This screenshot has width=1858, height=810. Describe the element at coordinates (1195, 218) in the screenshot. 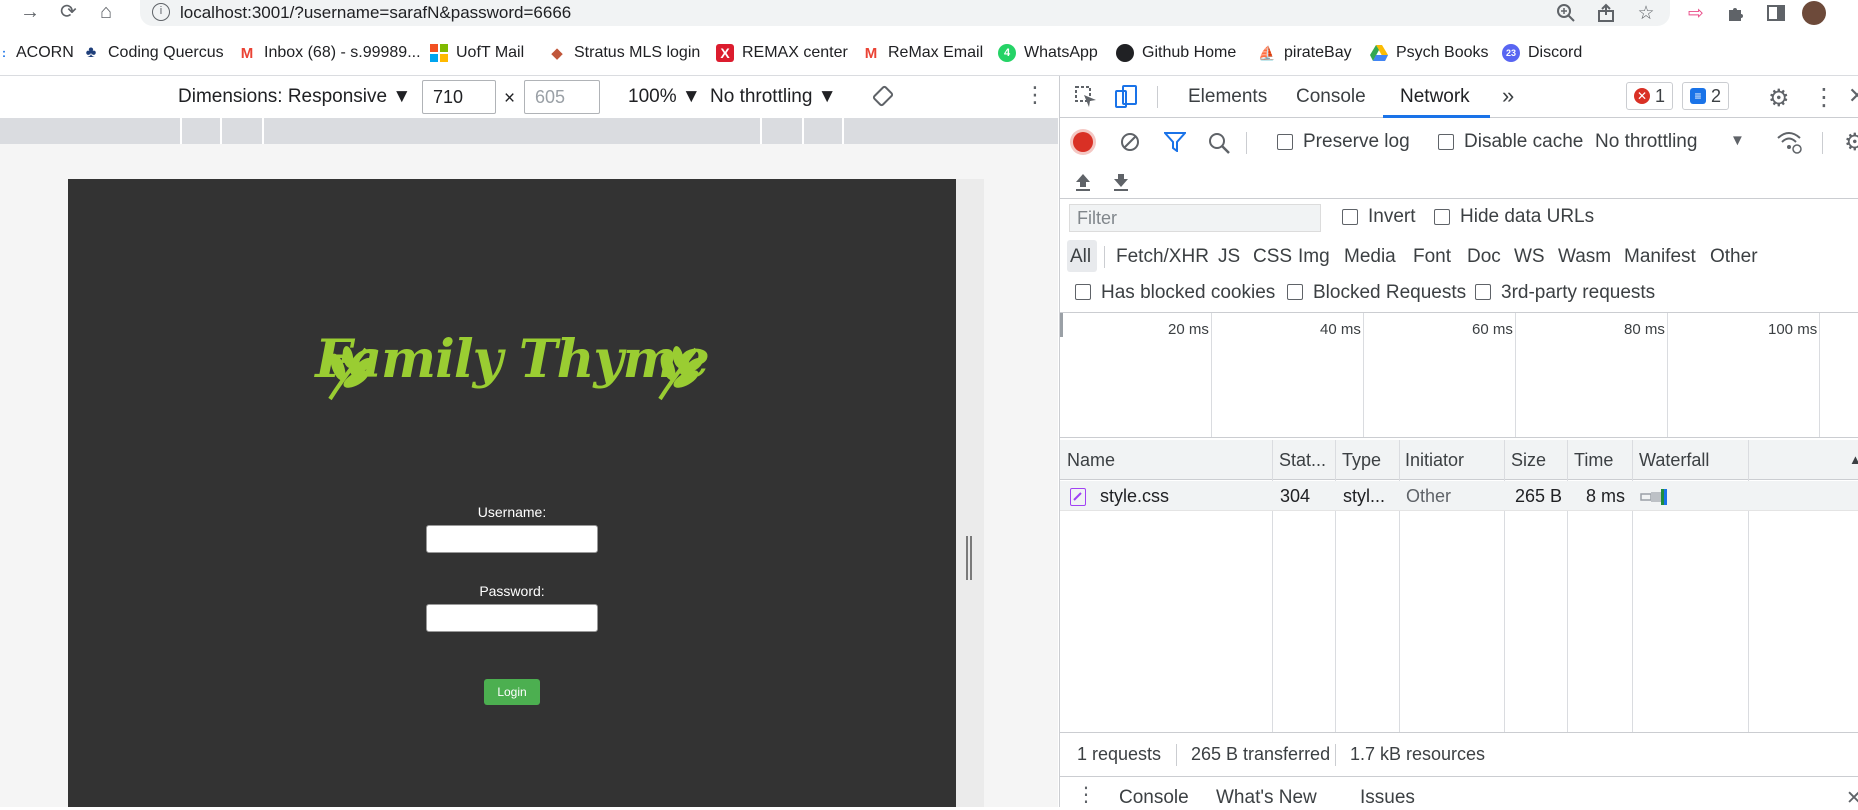

I see `filter-input: Filter` at that location.